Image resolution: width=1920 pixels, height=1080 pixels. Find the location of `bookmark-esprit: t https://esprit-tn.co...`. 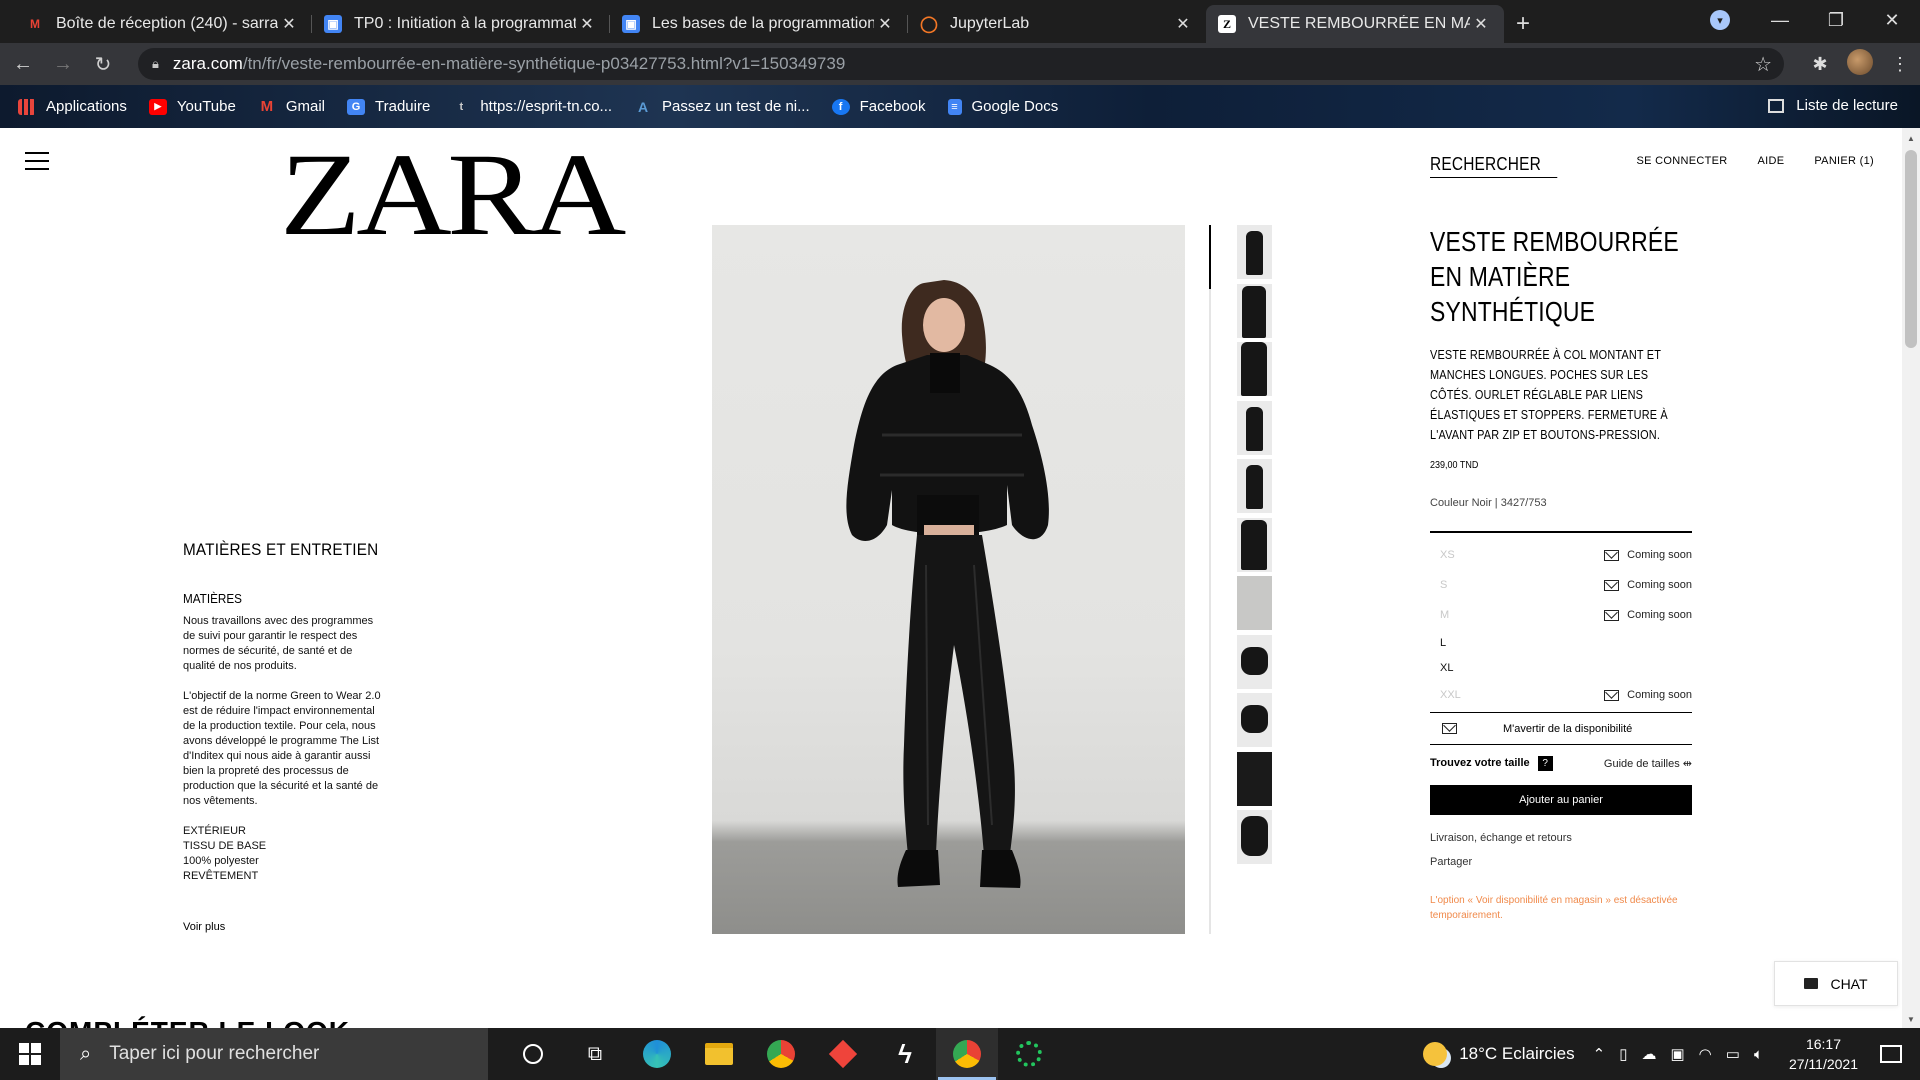

bookmark-esprit: t https://esprit-tn.co... is located at coordinates (532, 106).